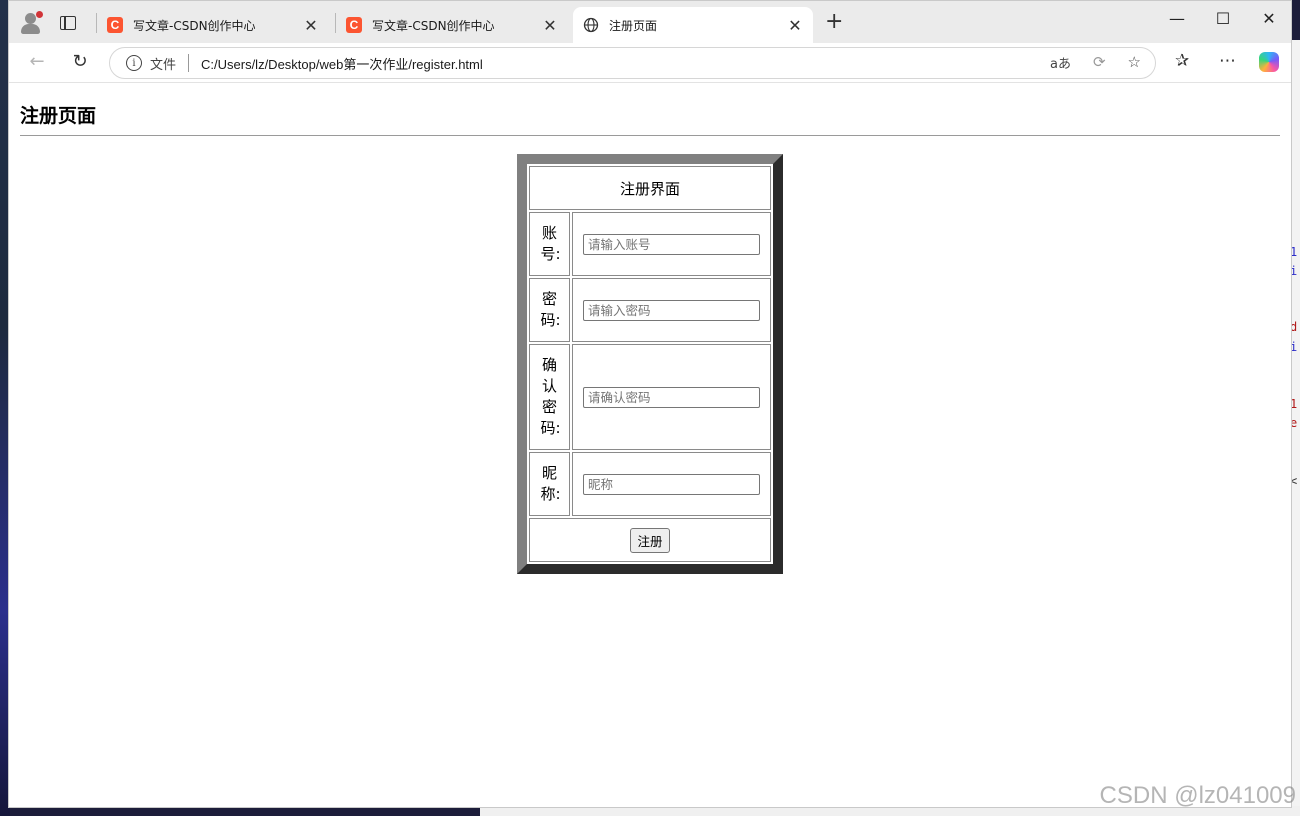 Image resolution: width=1300 pixels, height=816 pixels. I want to click on tab-csdn-1: C 写文章-CSDN创作中心 ✕, so click(213, 25).